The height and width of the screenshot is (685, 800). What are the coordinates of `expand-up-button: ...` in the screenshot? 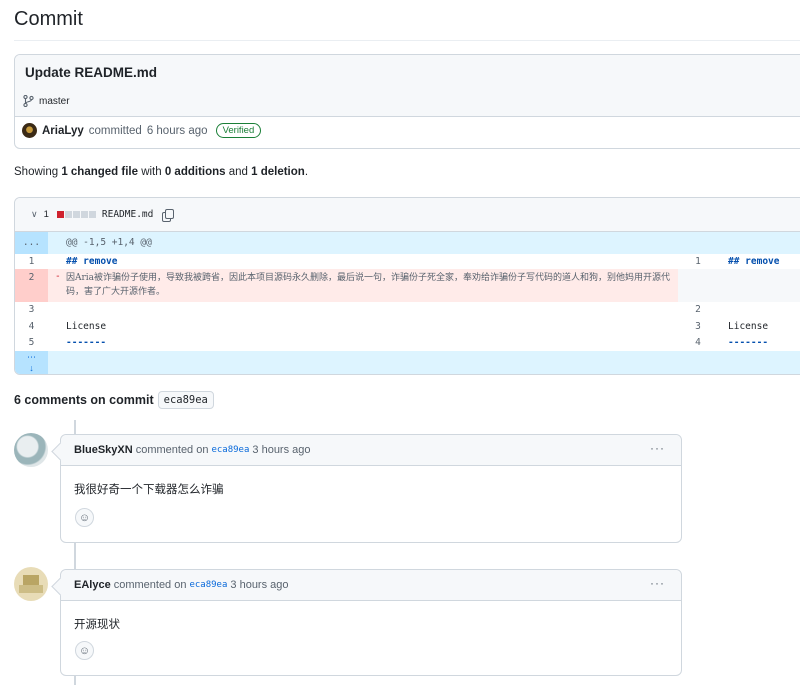 It's located at (31, 243).